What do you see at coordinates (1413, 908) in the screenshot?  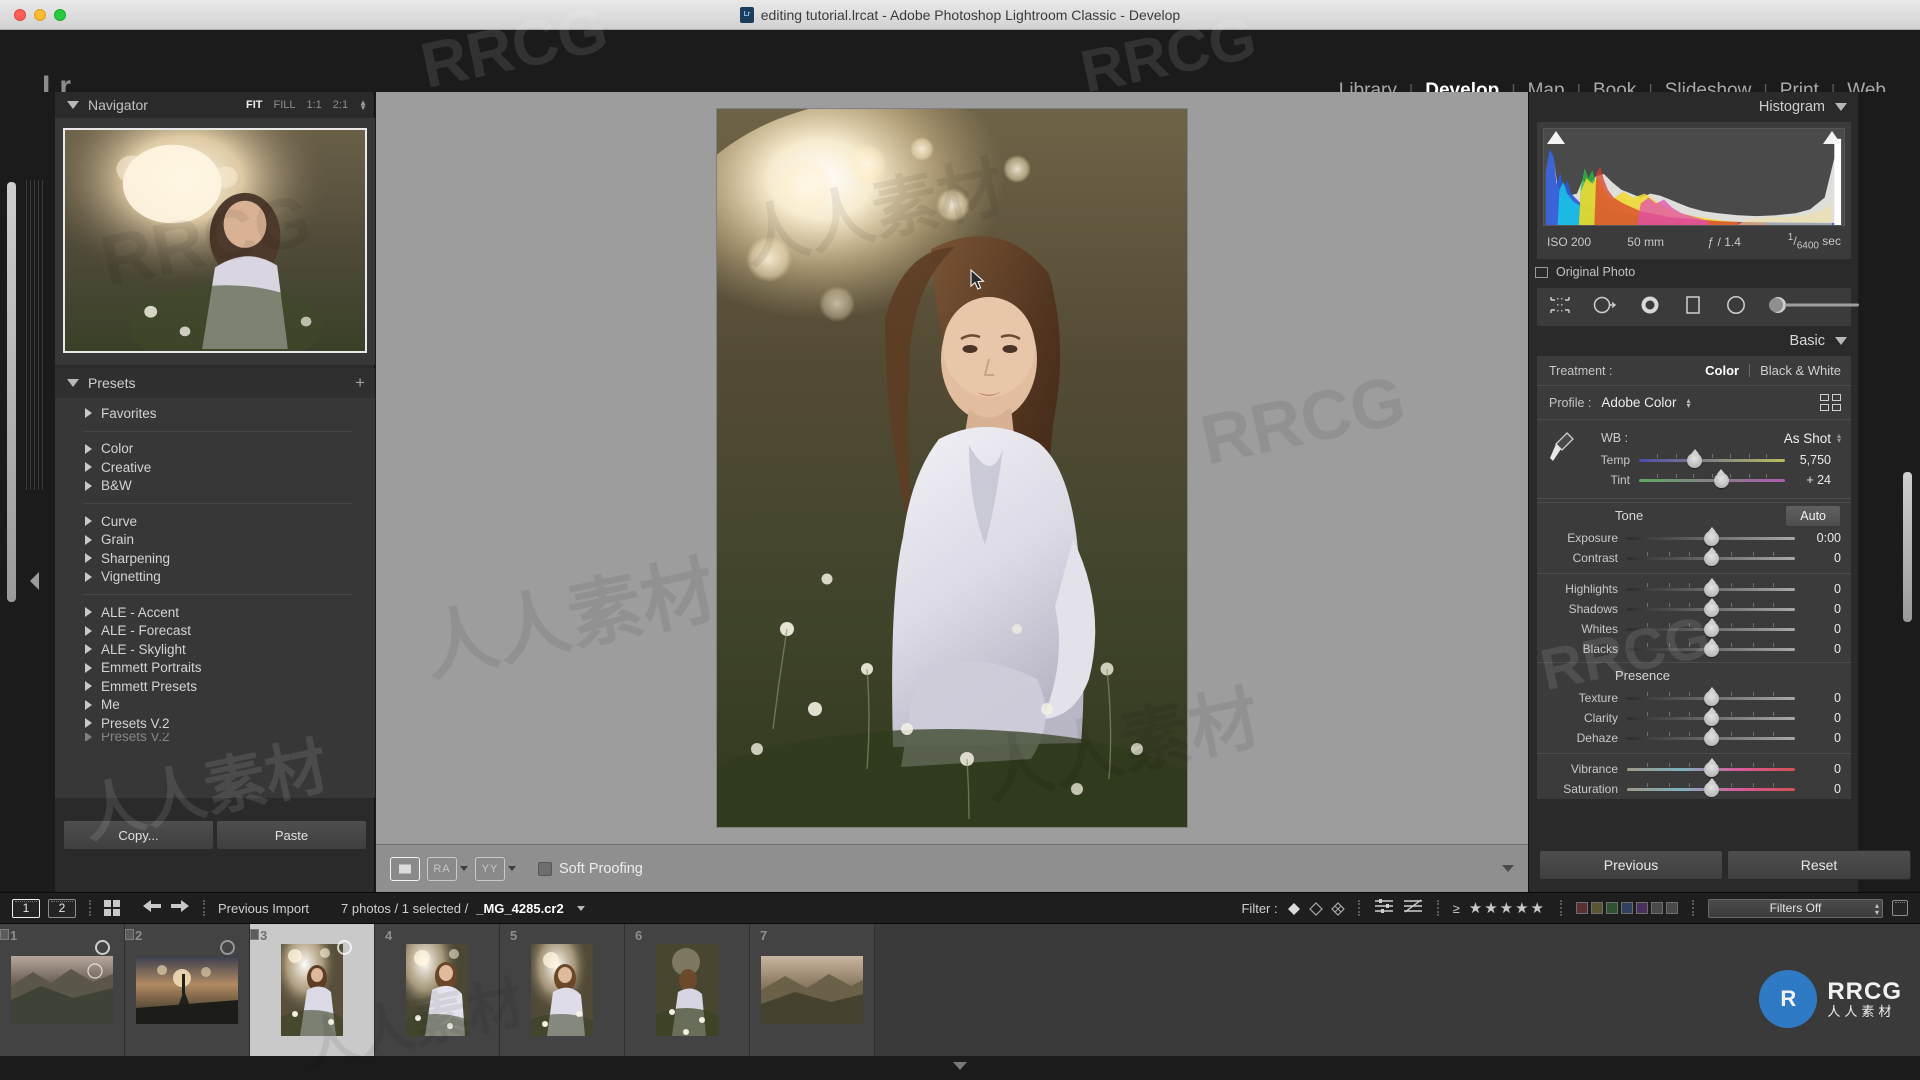 I see `sort-descending-icon` at bounding box center [1413, 908].